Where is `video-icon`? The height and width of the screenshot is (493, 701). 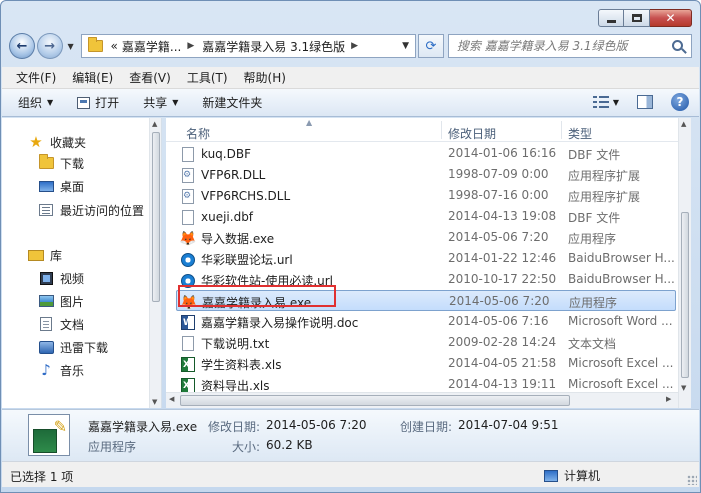
video-icon is located at coordinates (46, 278).